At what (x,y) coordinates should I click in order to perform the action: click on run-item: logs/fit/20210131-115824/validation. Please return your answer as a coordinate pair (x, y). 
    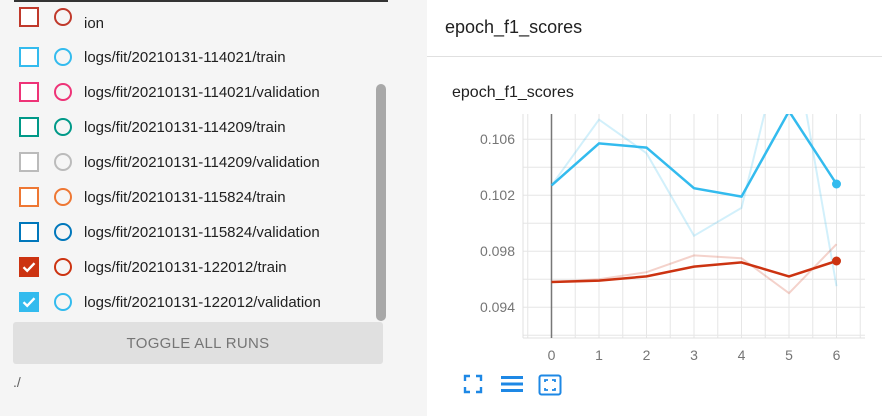
    Looking at the image, I should click on (169, 232).